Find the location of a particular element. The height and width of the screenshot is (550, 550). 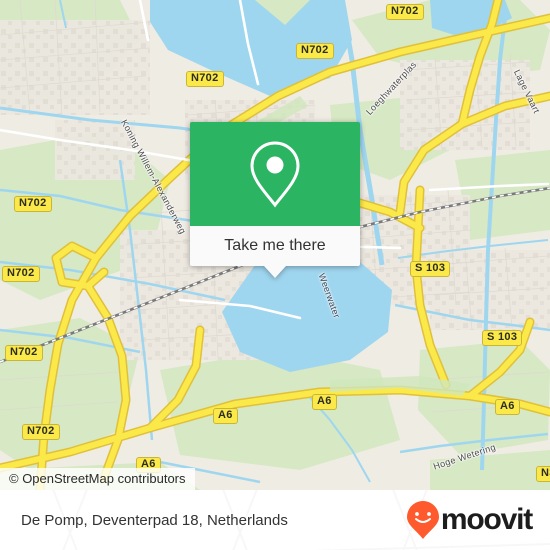

moovit-pin-icon is located at coordinates (422, 520).